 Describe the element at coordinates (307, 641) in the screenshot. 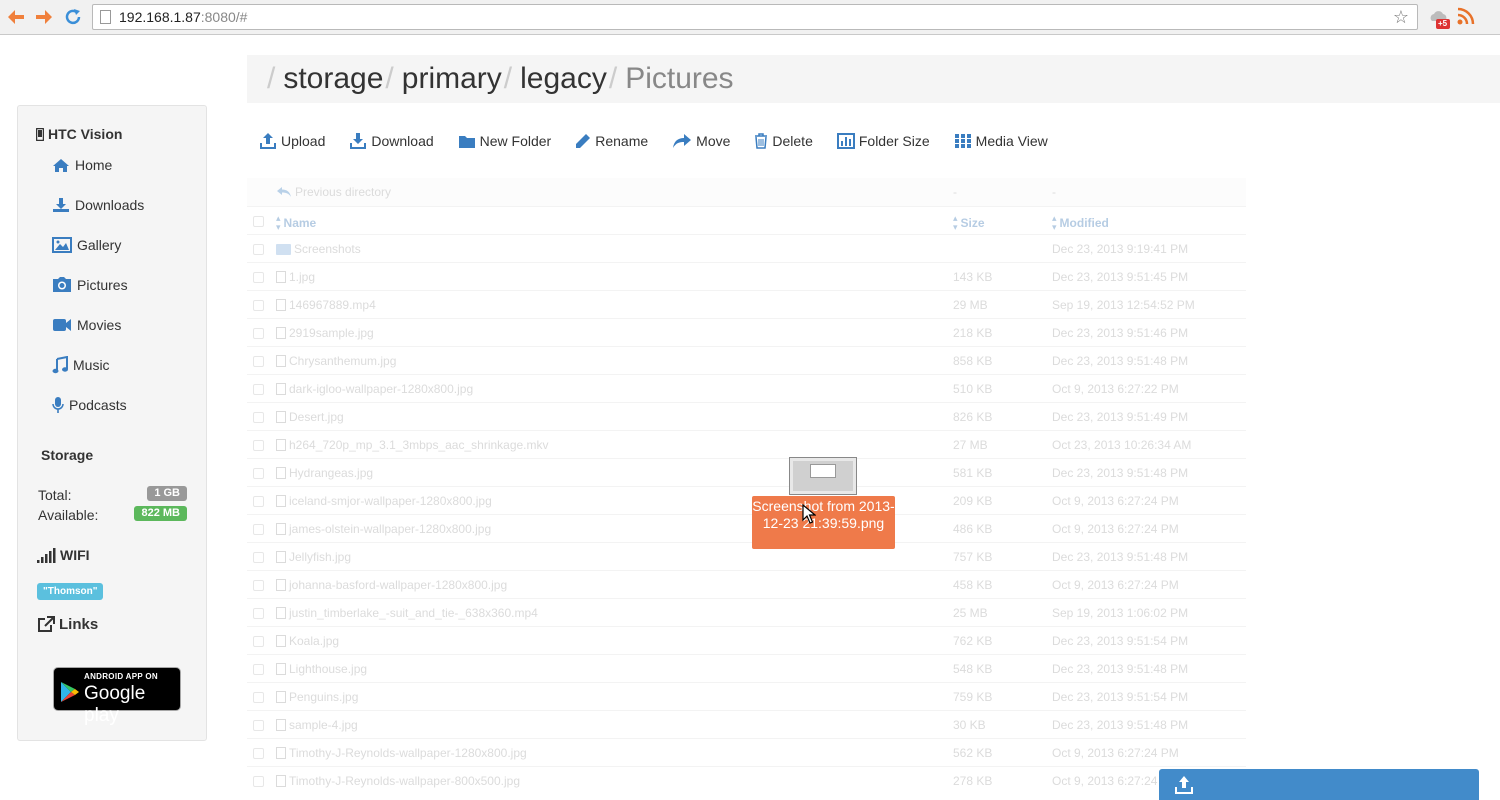

I see `file-name-cell: Koala.jpg` at that location.